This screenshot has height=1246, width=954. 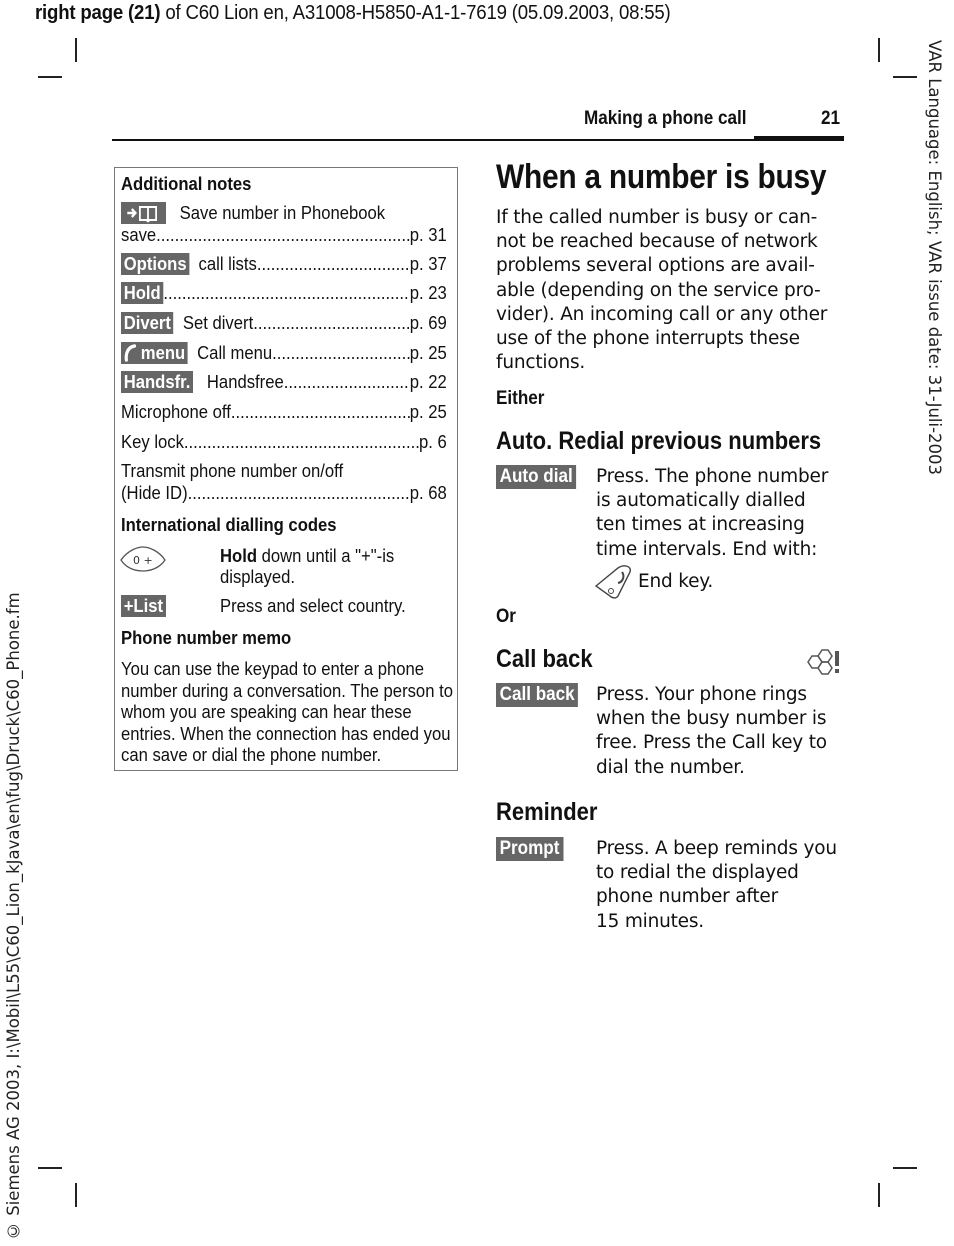 I want to click on list-instruction: Press and select country., so click(x=313, y=605).